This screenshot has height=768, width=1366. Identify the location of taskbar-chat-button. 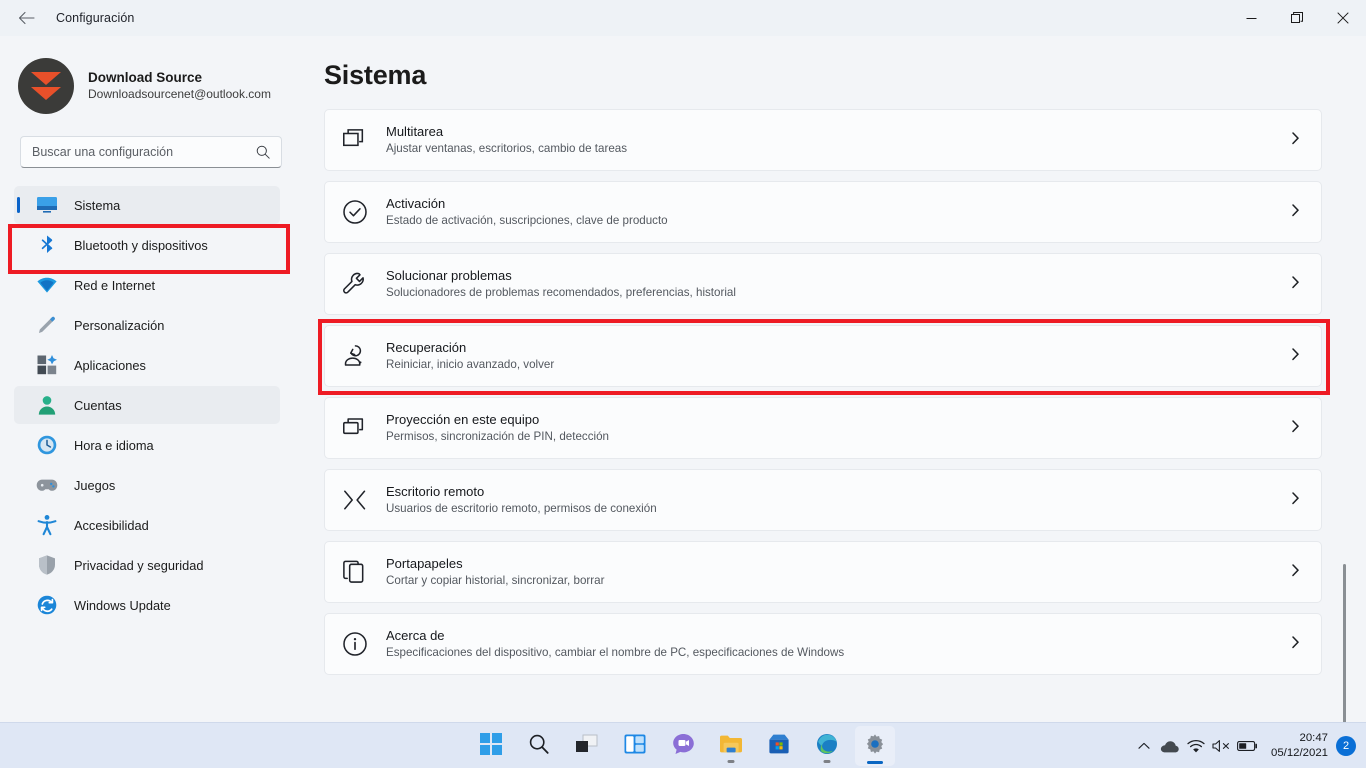
(683, 746).